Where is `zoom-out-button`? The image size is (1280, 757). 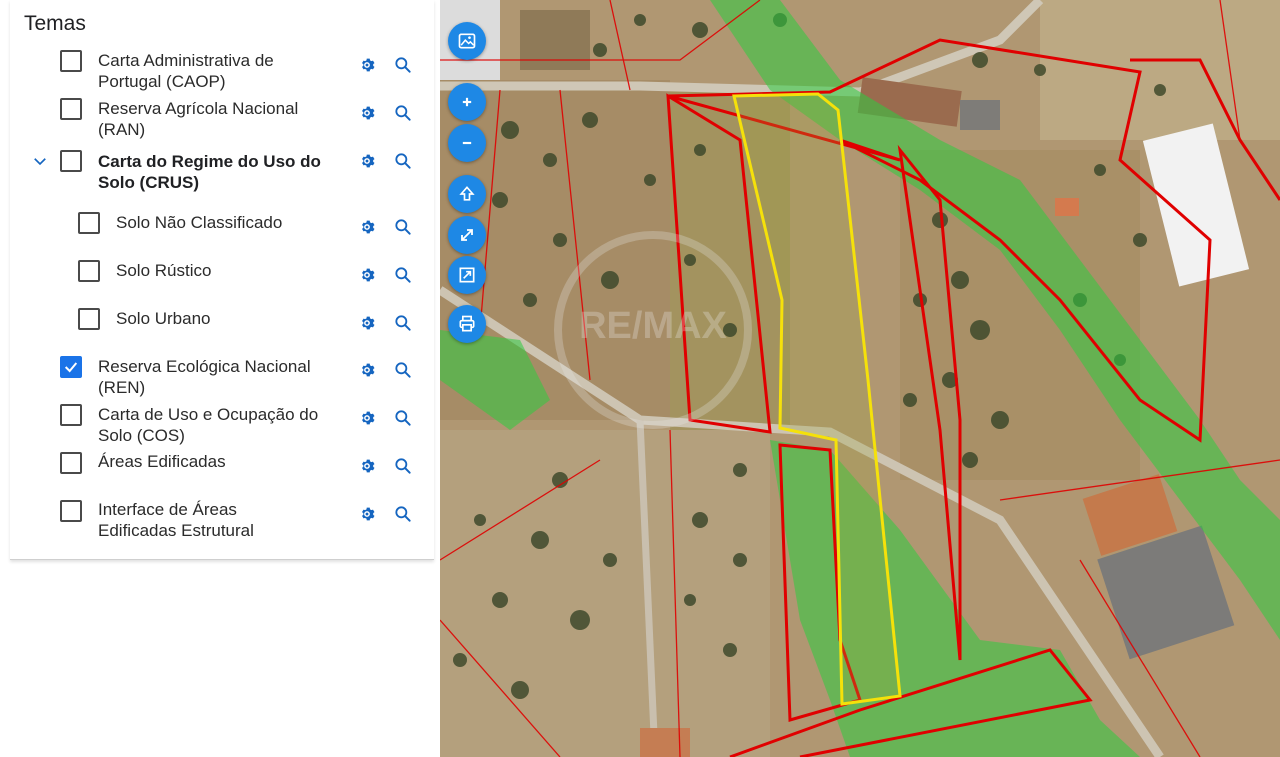 zoom-out-button is located at coordinates (467, 143).